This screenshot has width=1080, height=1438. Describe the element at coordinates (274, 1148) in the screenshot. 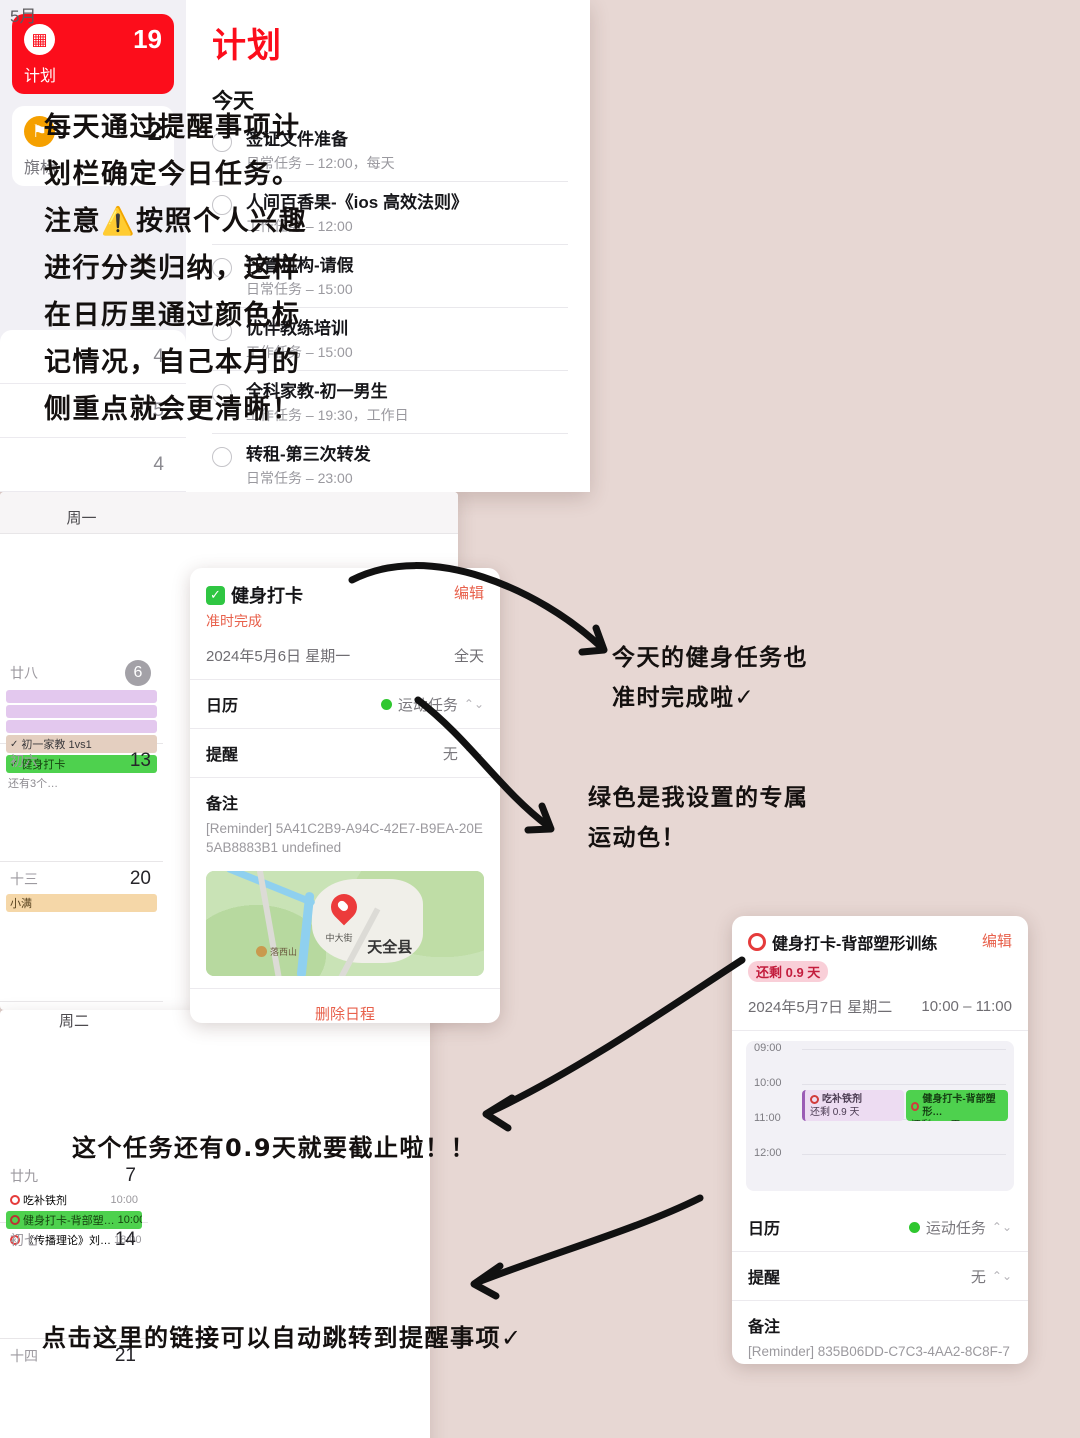

I see `annotation-due-soon: 这个任务还有0.9天就要截止啦！！` at that location.